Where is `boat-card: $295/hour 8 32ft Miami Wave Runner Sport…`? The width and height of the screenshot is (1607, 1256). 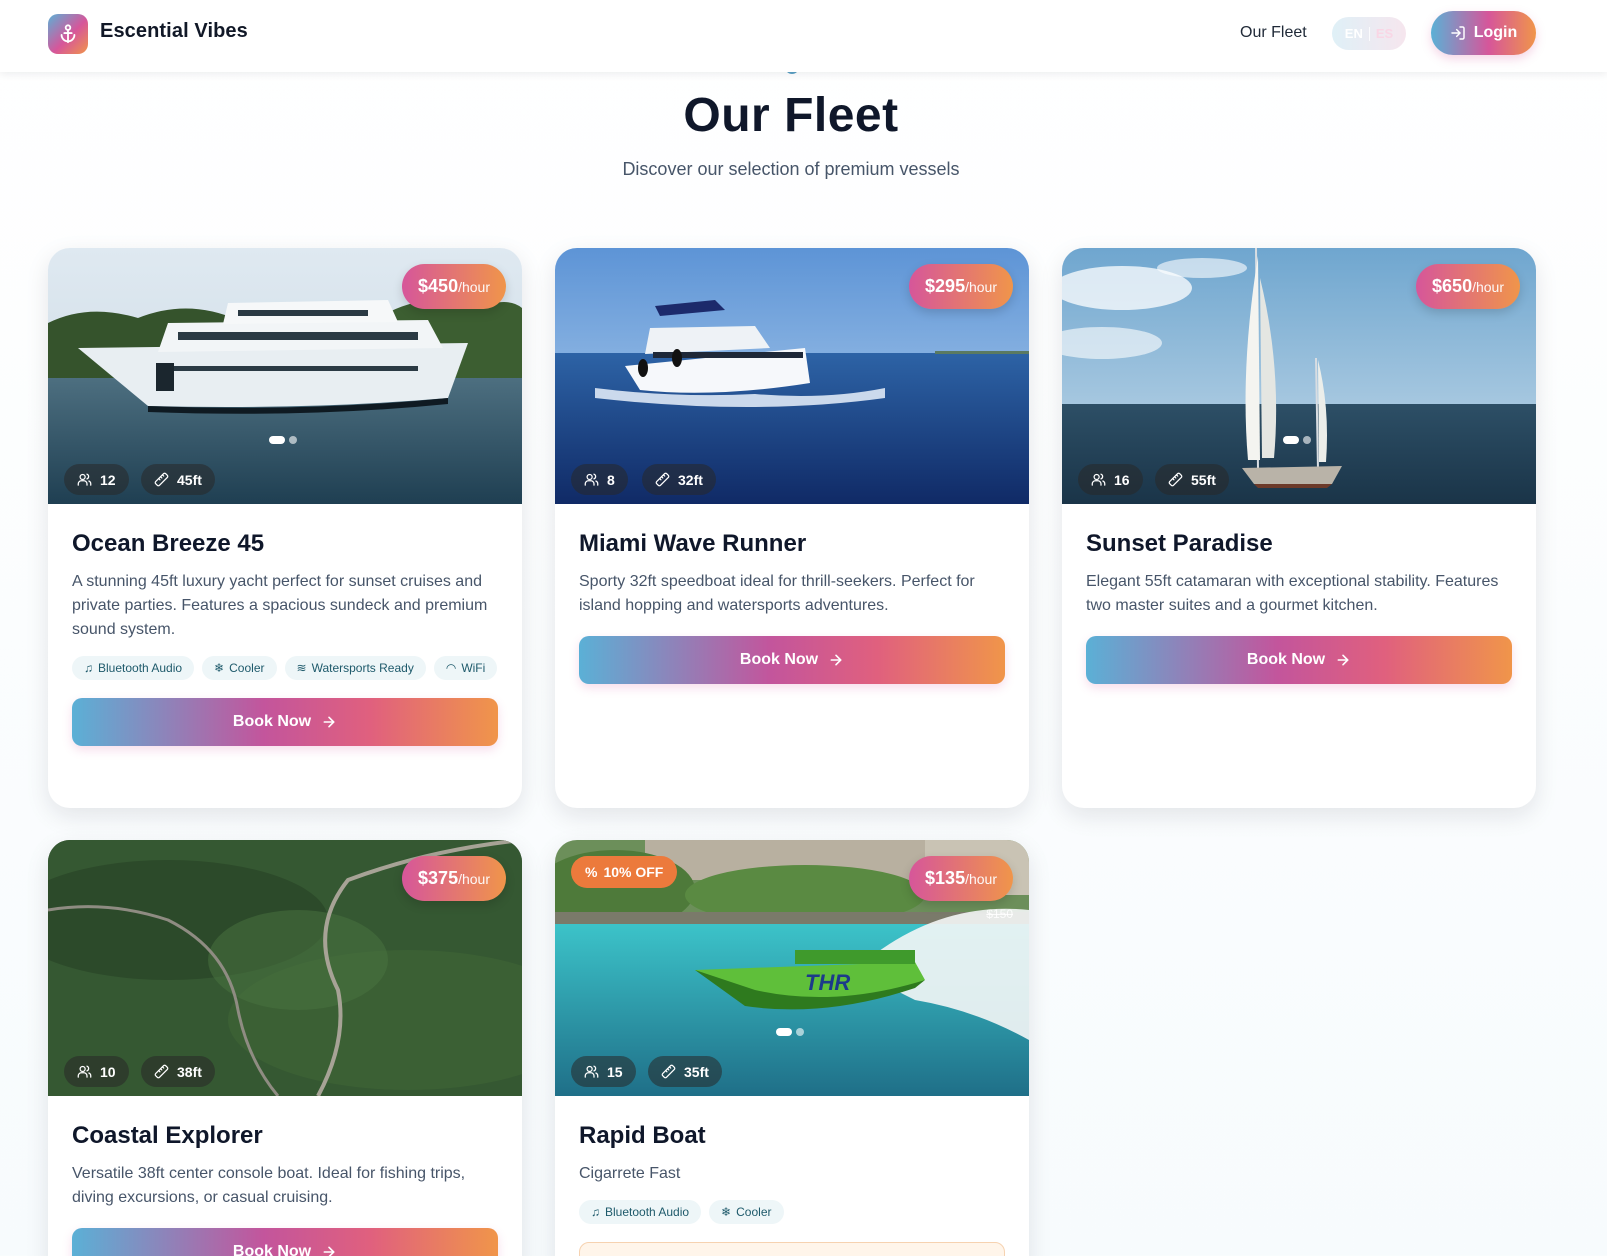 boat-card: $295/hour 8 32ft Miami Wave Runner Sport… is located at coordinates (792, 528).